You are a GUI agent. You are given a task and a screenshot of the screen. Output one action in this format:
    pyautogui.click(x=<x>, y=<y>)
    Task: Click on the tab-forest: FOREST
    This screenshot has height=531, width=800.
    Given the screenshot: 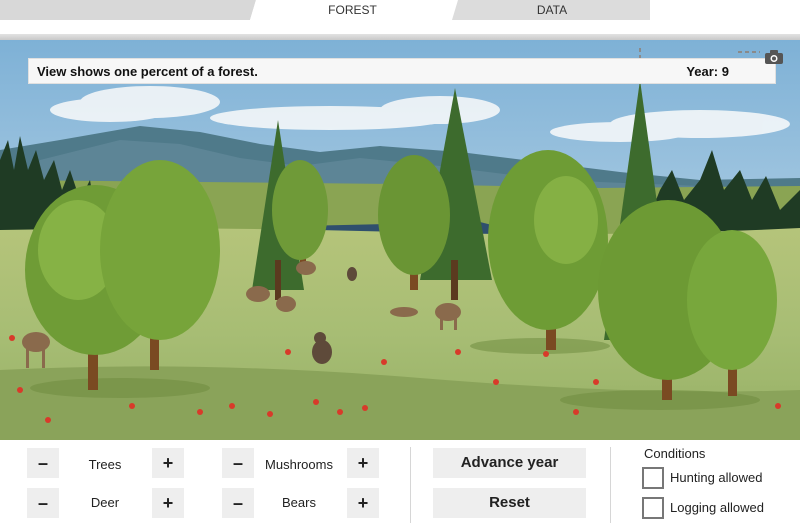 What is the action you would take?
    pyautogui.click(x=352, y=10)
    